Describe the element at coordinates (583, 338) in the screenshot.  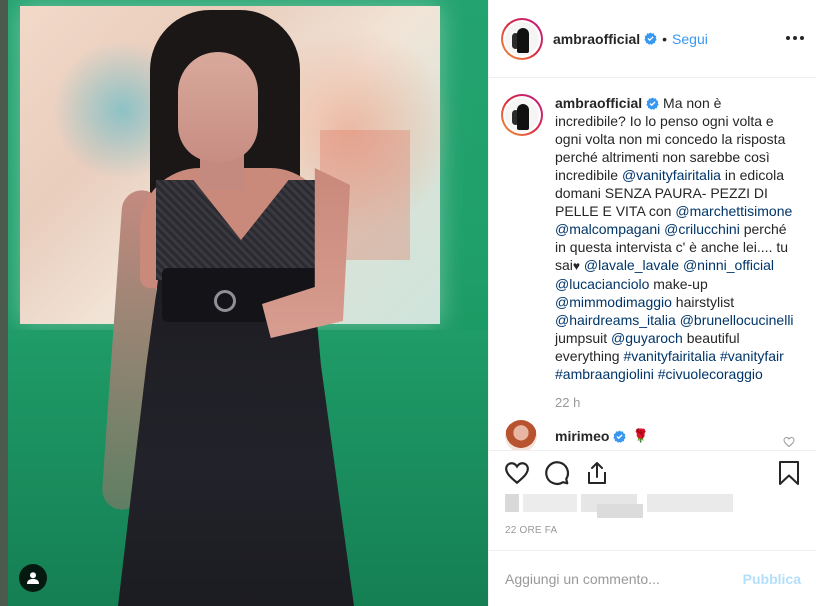
I see `caption-body: jumpsuit` at that location.